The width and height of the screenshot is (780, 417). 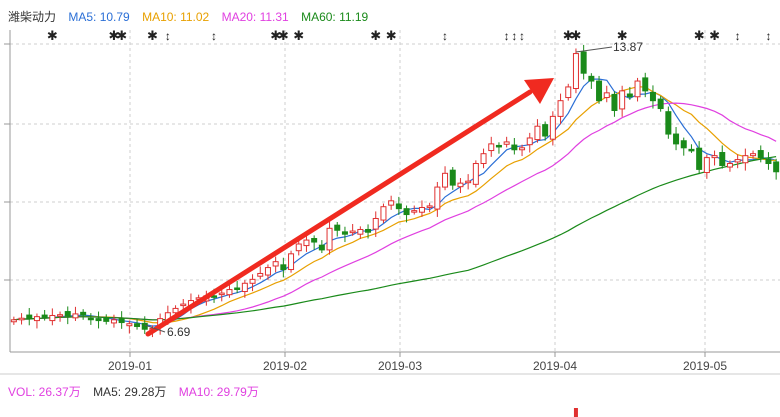 What do you see at coordinates (130, 392) in the screenshot?
I see `vol-ma5-label: MA5: 29.28万` at bounding box center [130, 392].